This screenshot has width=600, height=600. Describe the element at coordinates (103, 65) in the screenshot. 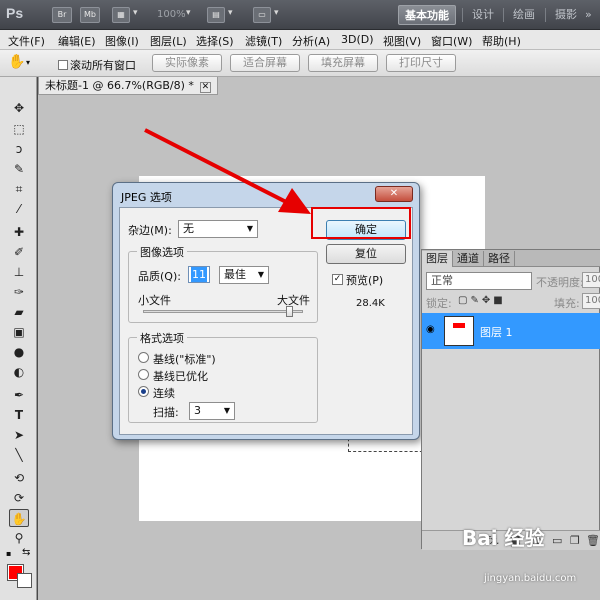

I see `scroll-all-windows-label: 滚动所有窗口` at that location.